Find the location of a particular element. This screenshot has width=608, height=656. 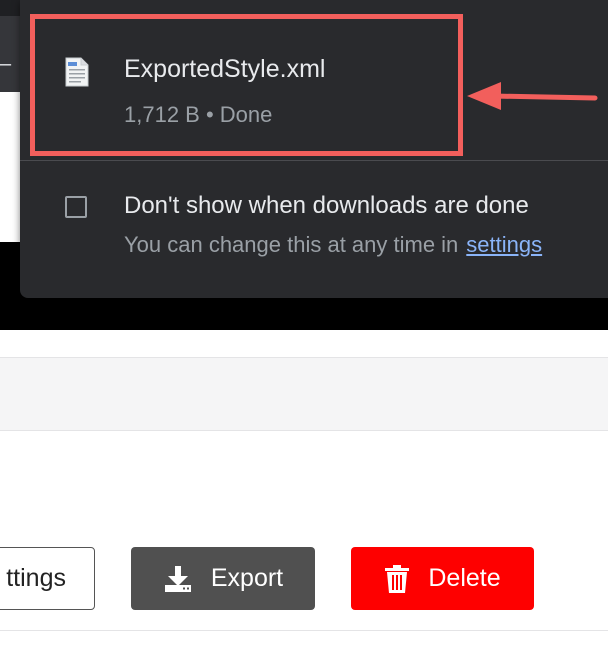

divider is located at coordinates (304, 630).